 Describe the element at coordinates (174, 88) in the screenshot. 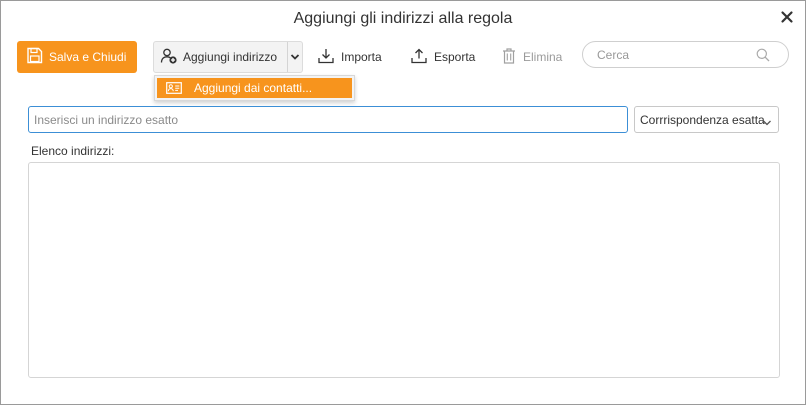

I see `contact-card-icon` at that location.